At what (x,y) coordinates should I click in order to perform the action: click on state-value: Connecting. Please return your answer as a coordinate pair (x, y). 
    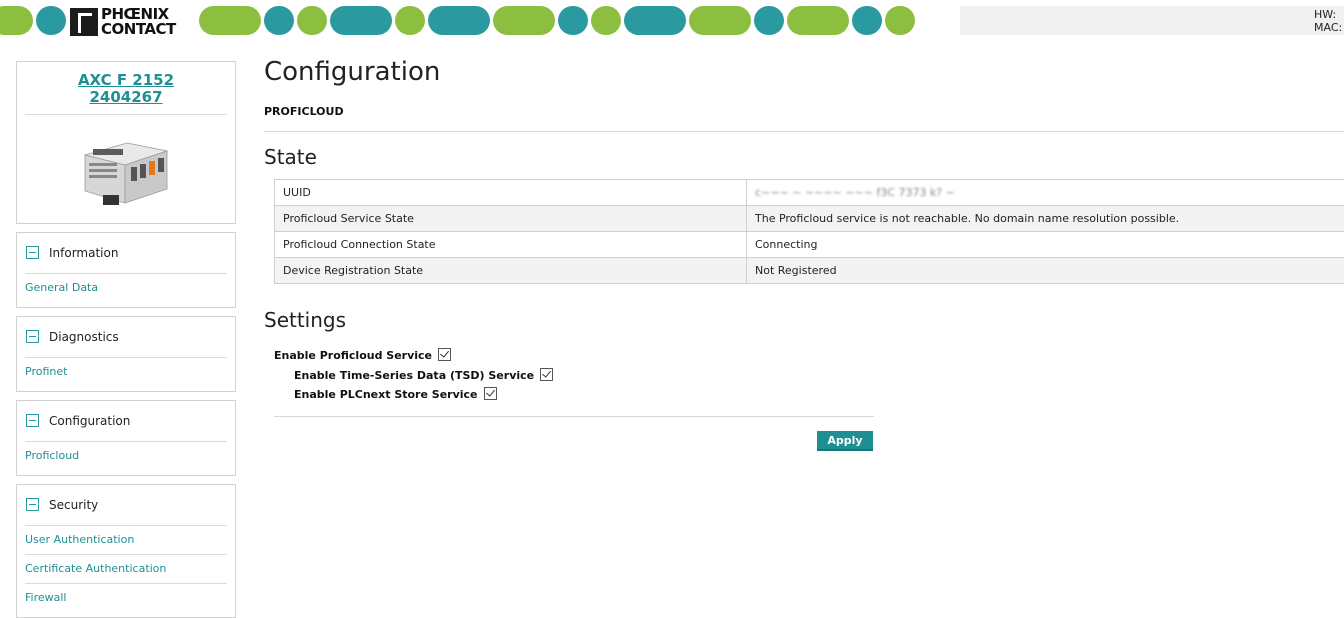
    Looking at the image, I should click on (1045, 244).